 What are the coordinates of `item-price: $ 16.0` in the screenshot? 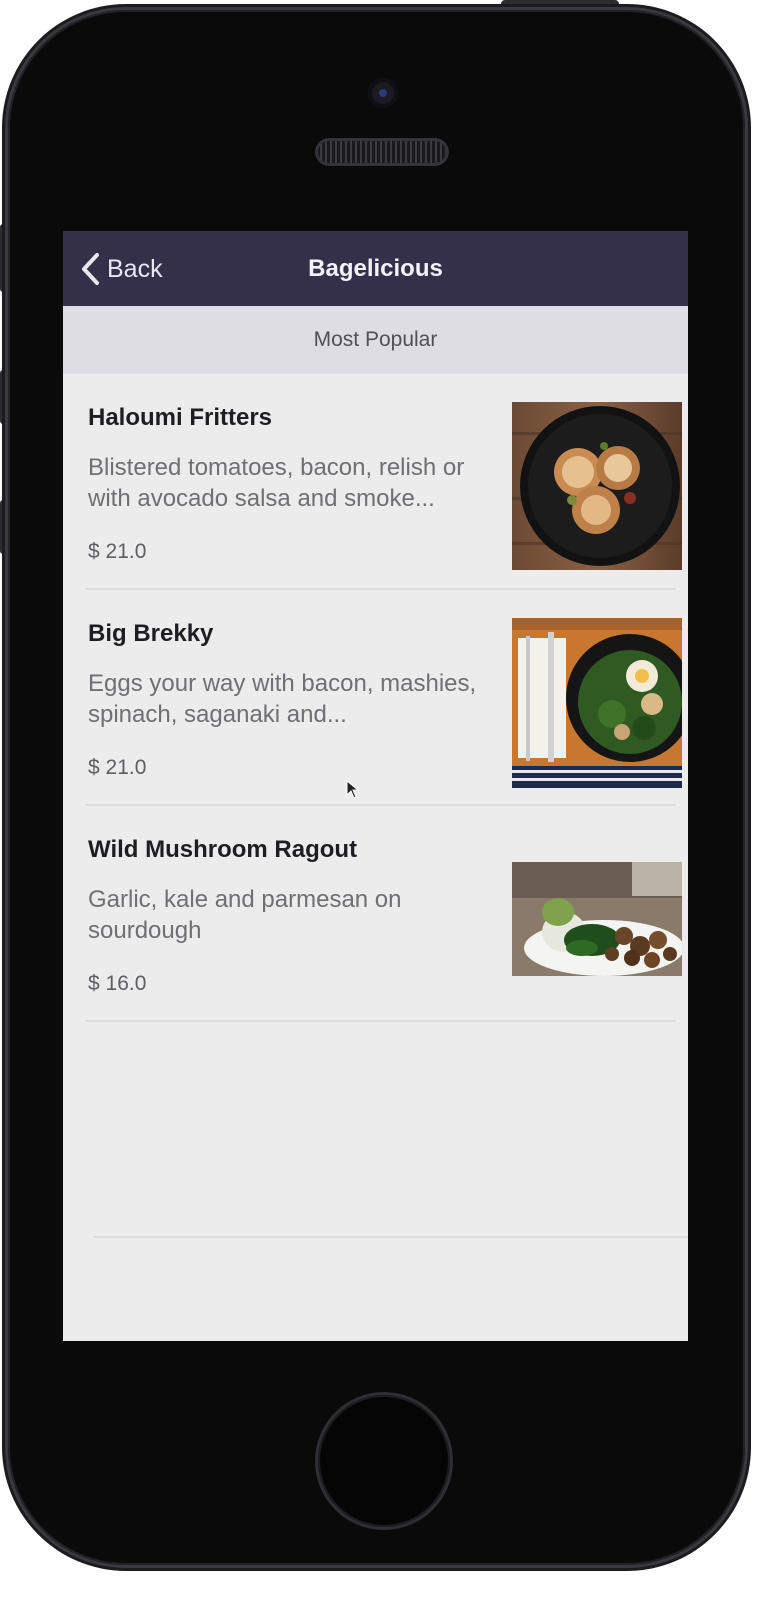 It's located at (117, 983).